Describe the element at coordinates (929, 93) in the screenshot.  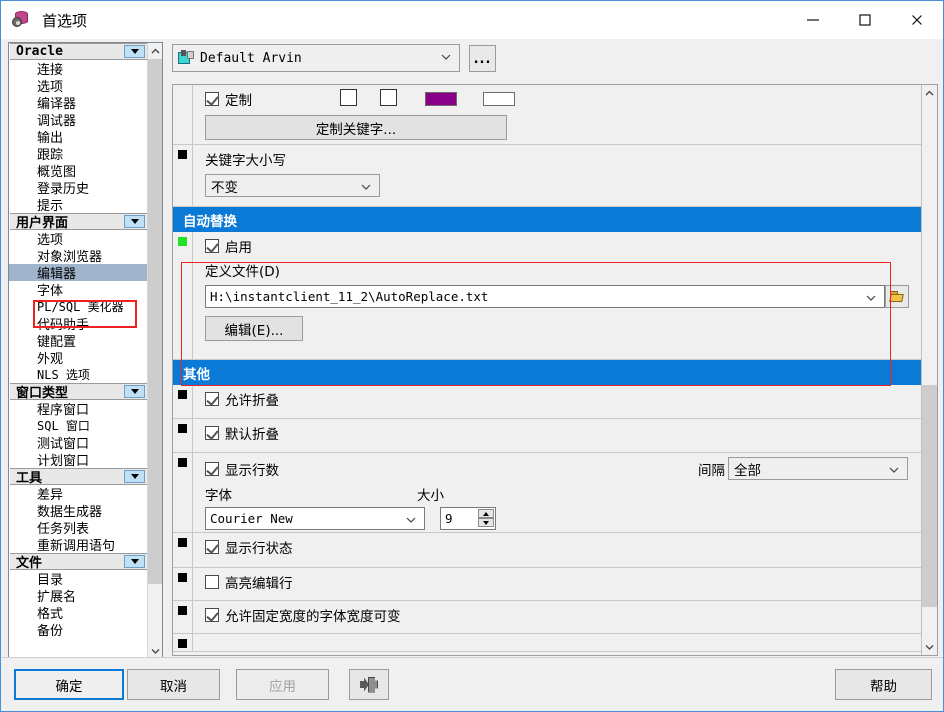
I see `content-scroll-up-icon` at that location.